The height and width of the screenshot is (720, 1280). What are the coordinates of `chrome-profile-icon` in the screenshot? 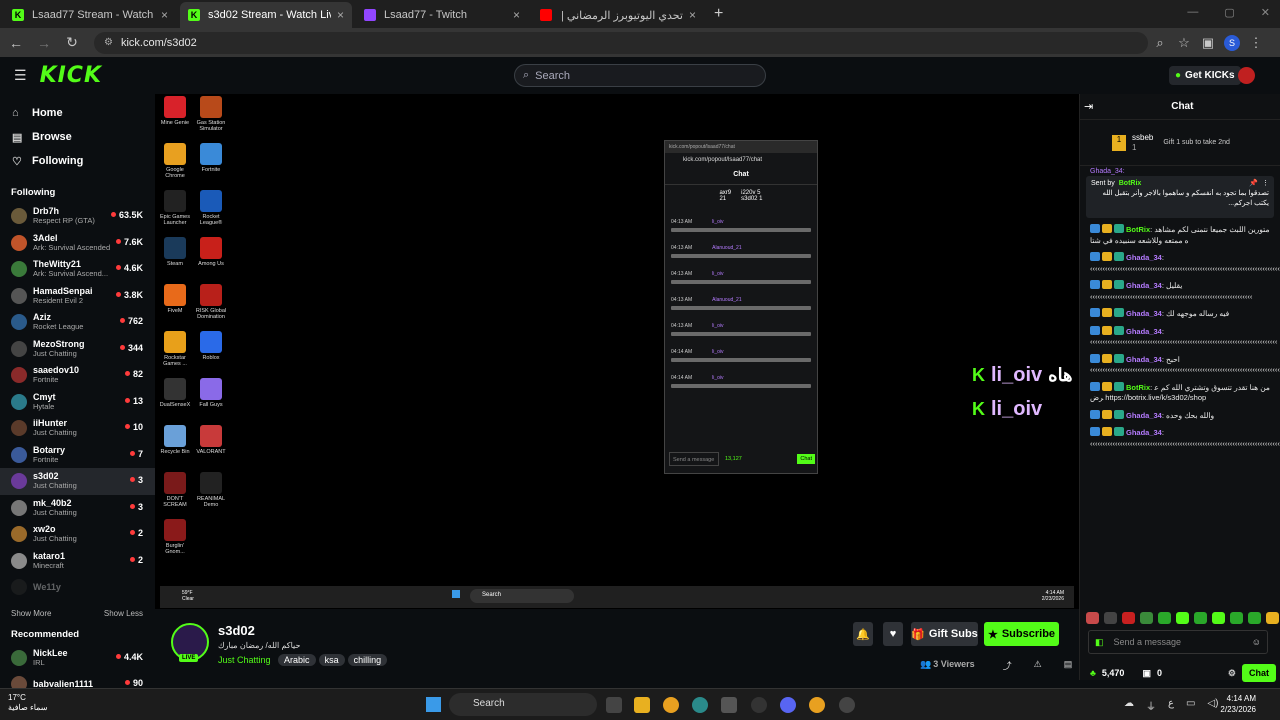 It's located at (817, 705).